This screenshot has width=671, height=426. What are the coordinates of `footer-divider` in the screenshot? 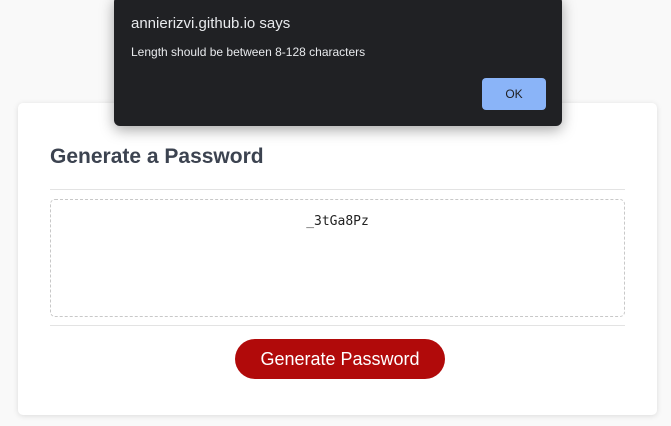 It's located at (337, 325).